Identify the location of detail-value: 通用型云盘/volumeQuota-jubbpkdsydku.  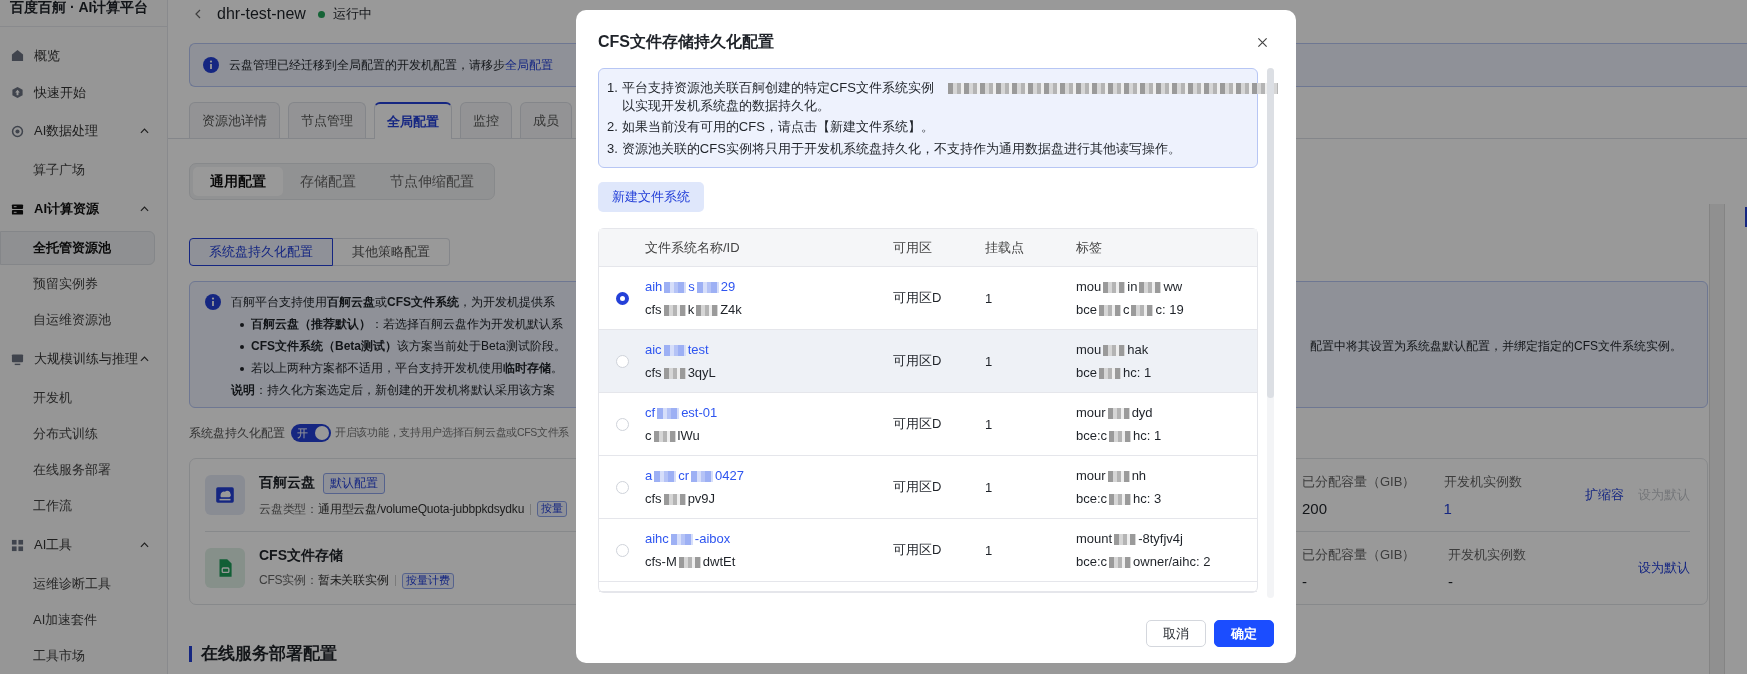
(421, 509).